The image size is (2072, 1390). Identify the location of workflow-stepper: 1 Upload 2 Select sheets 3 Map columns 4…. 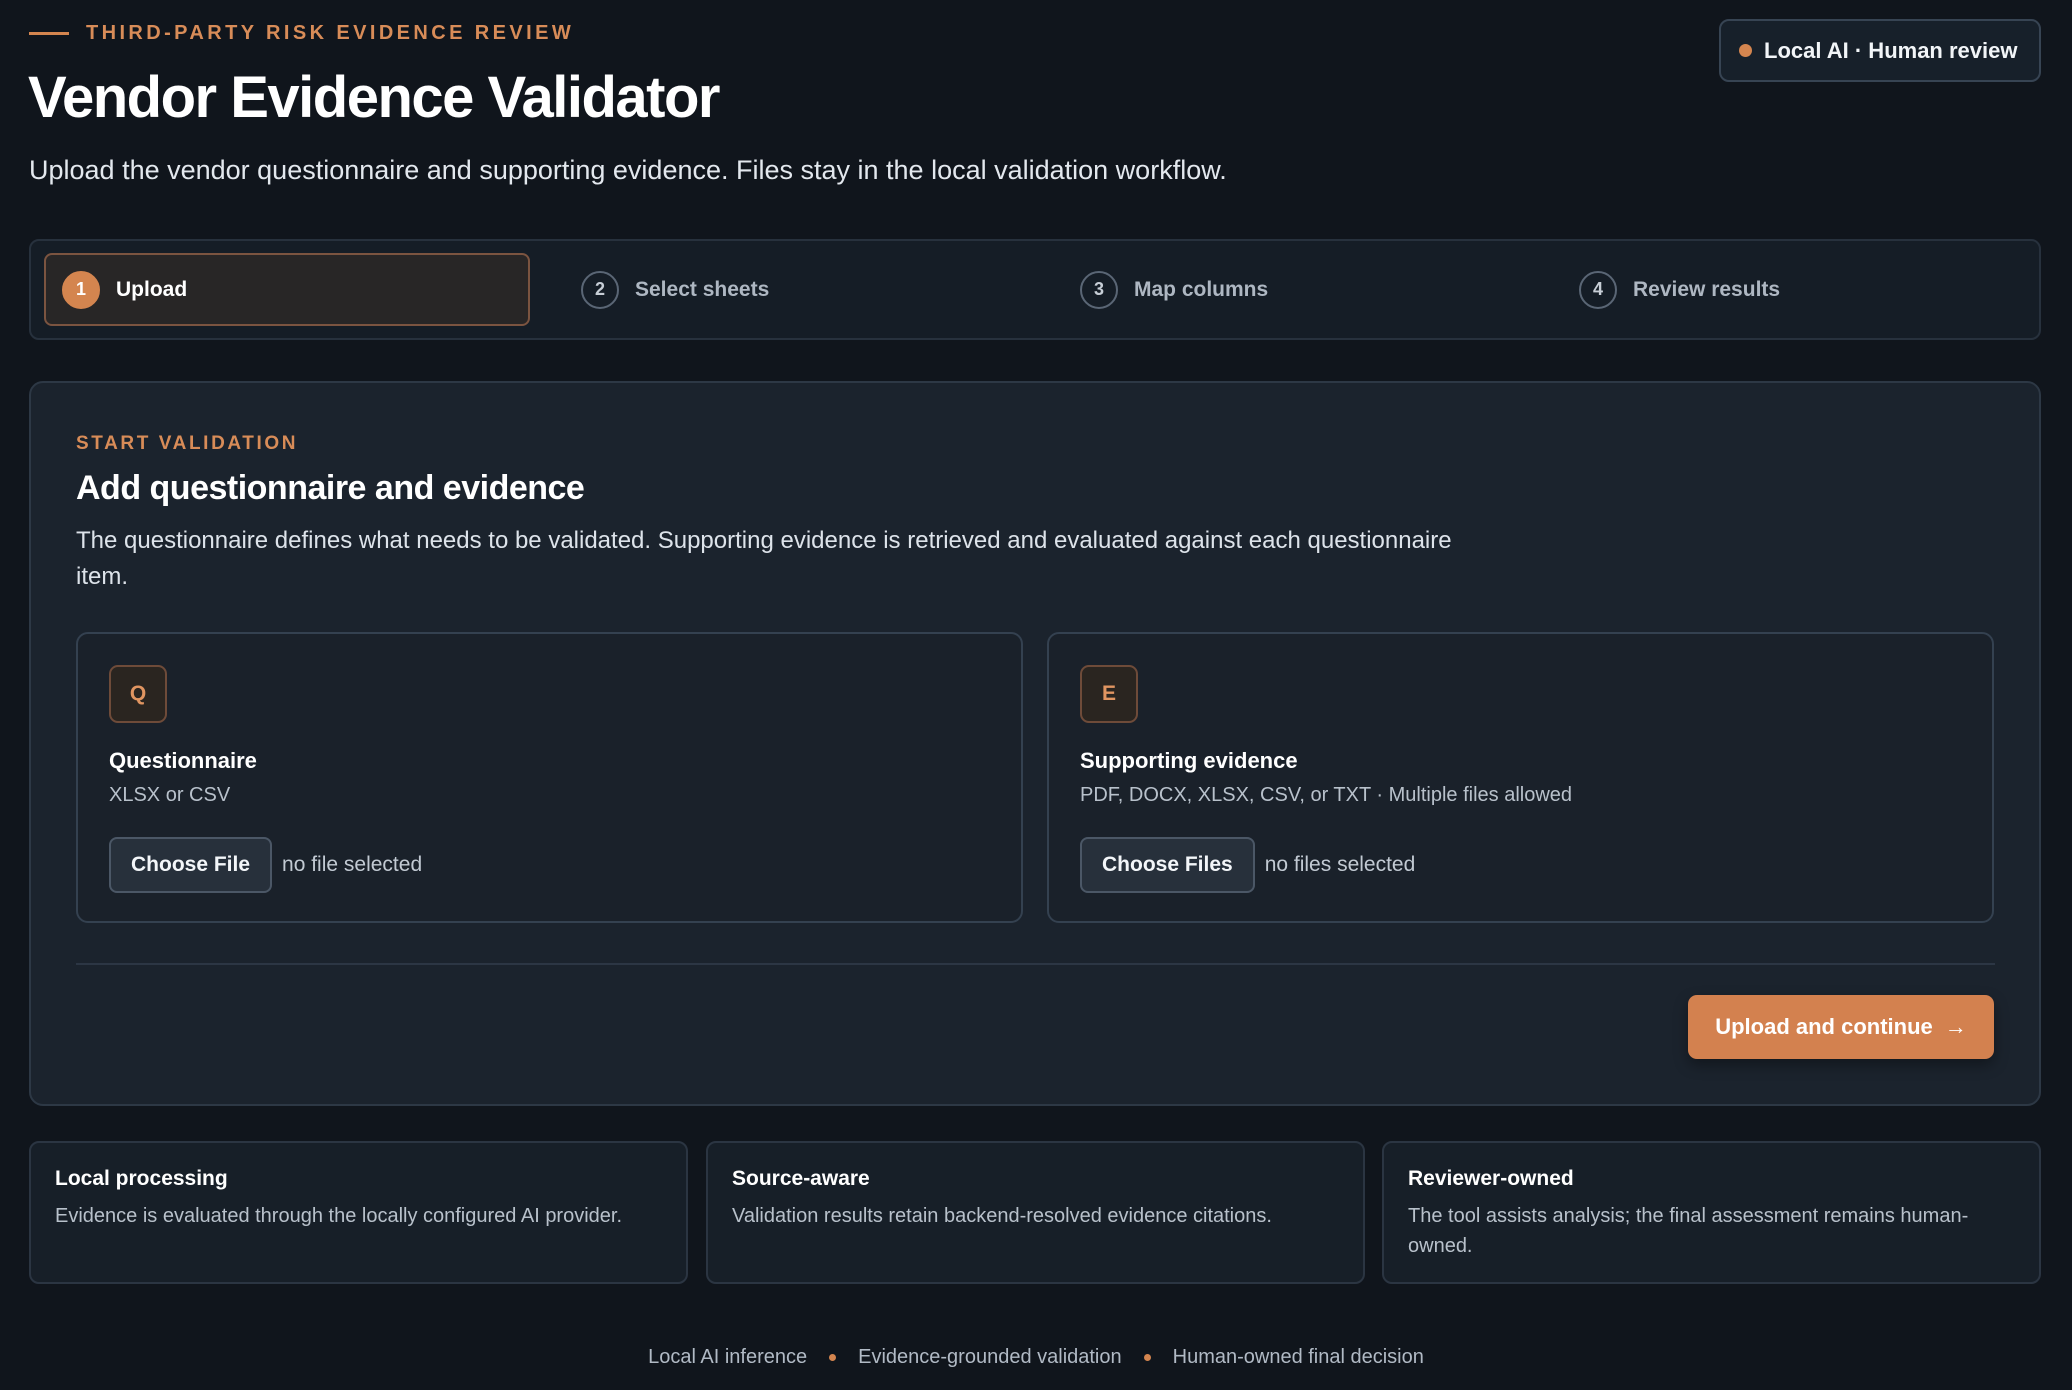
(1035, 289).